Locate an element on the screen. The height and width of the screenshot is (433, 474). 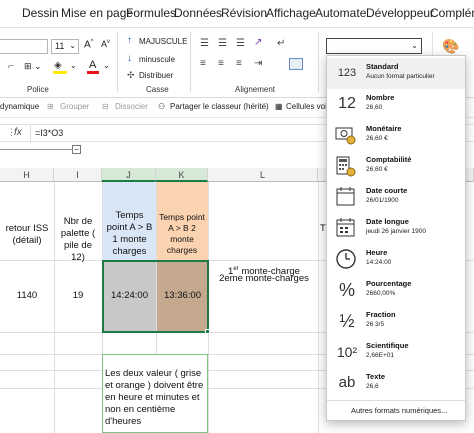
format-heure-item: Heure 14:24:00 is located at coordinates (396, 259).